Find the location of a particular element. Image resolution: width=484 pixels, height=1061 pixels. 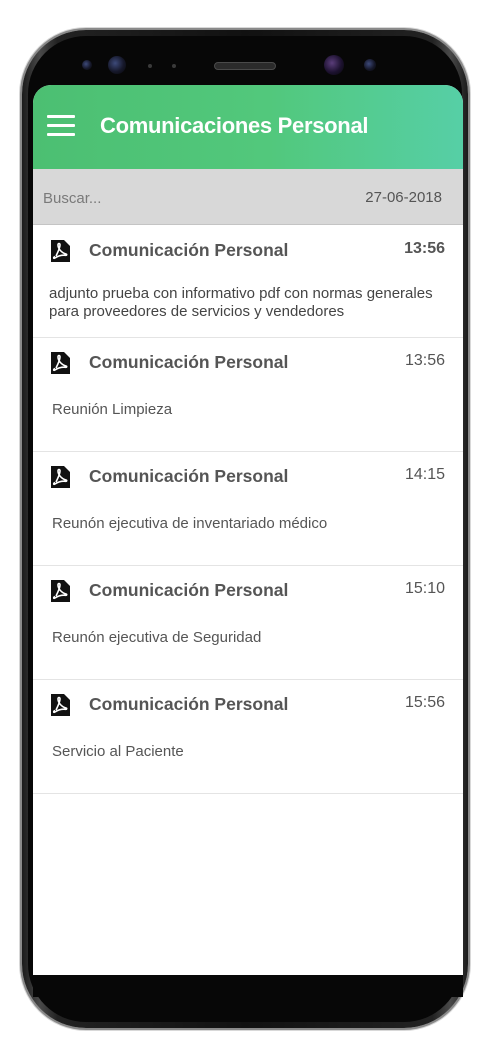

item-description: Reunión Limpieza is located at coordinates (112, 409).